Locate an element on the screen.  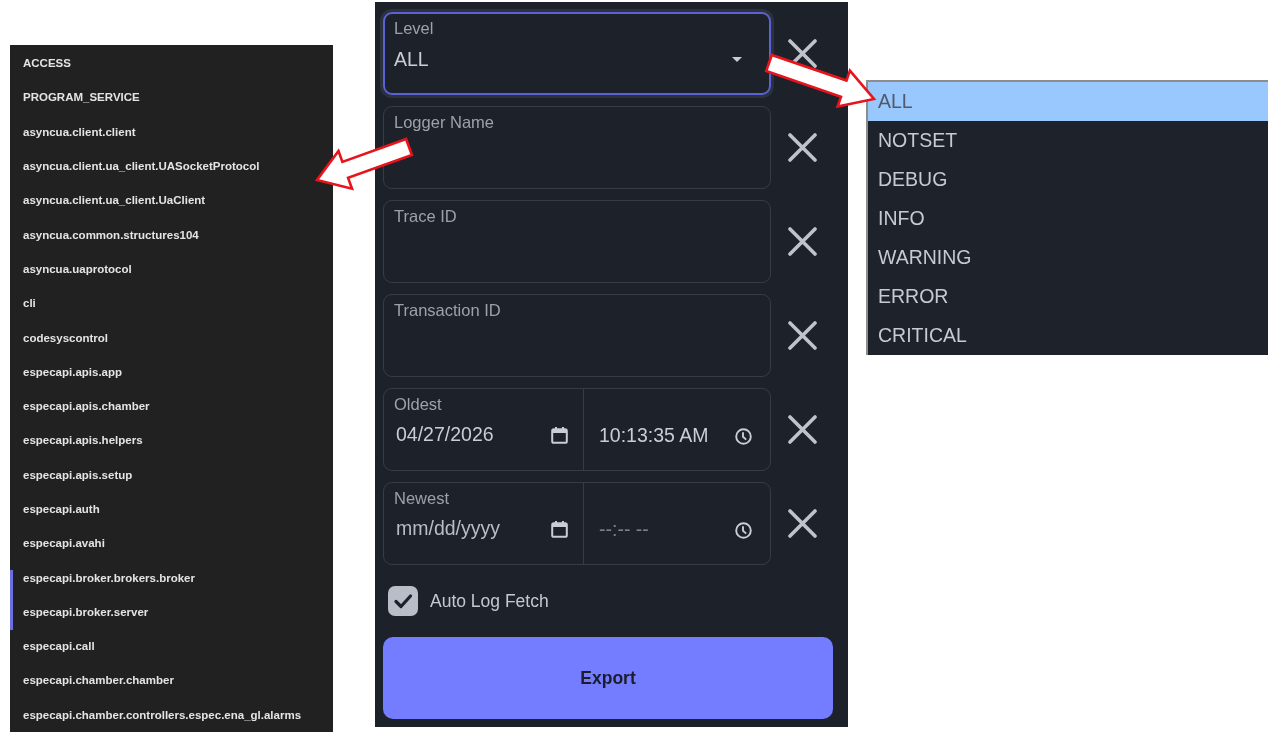
logger-list-item: especapi.broker.server is located at coordinates (86, 611).